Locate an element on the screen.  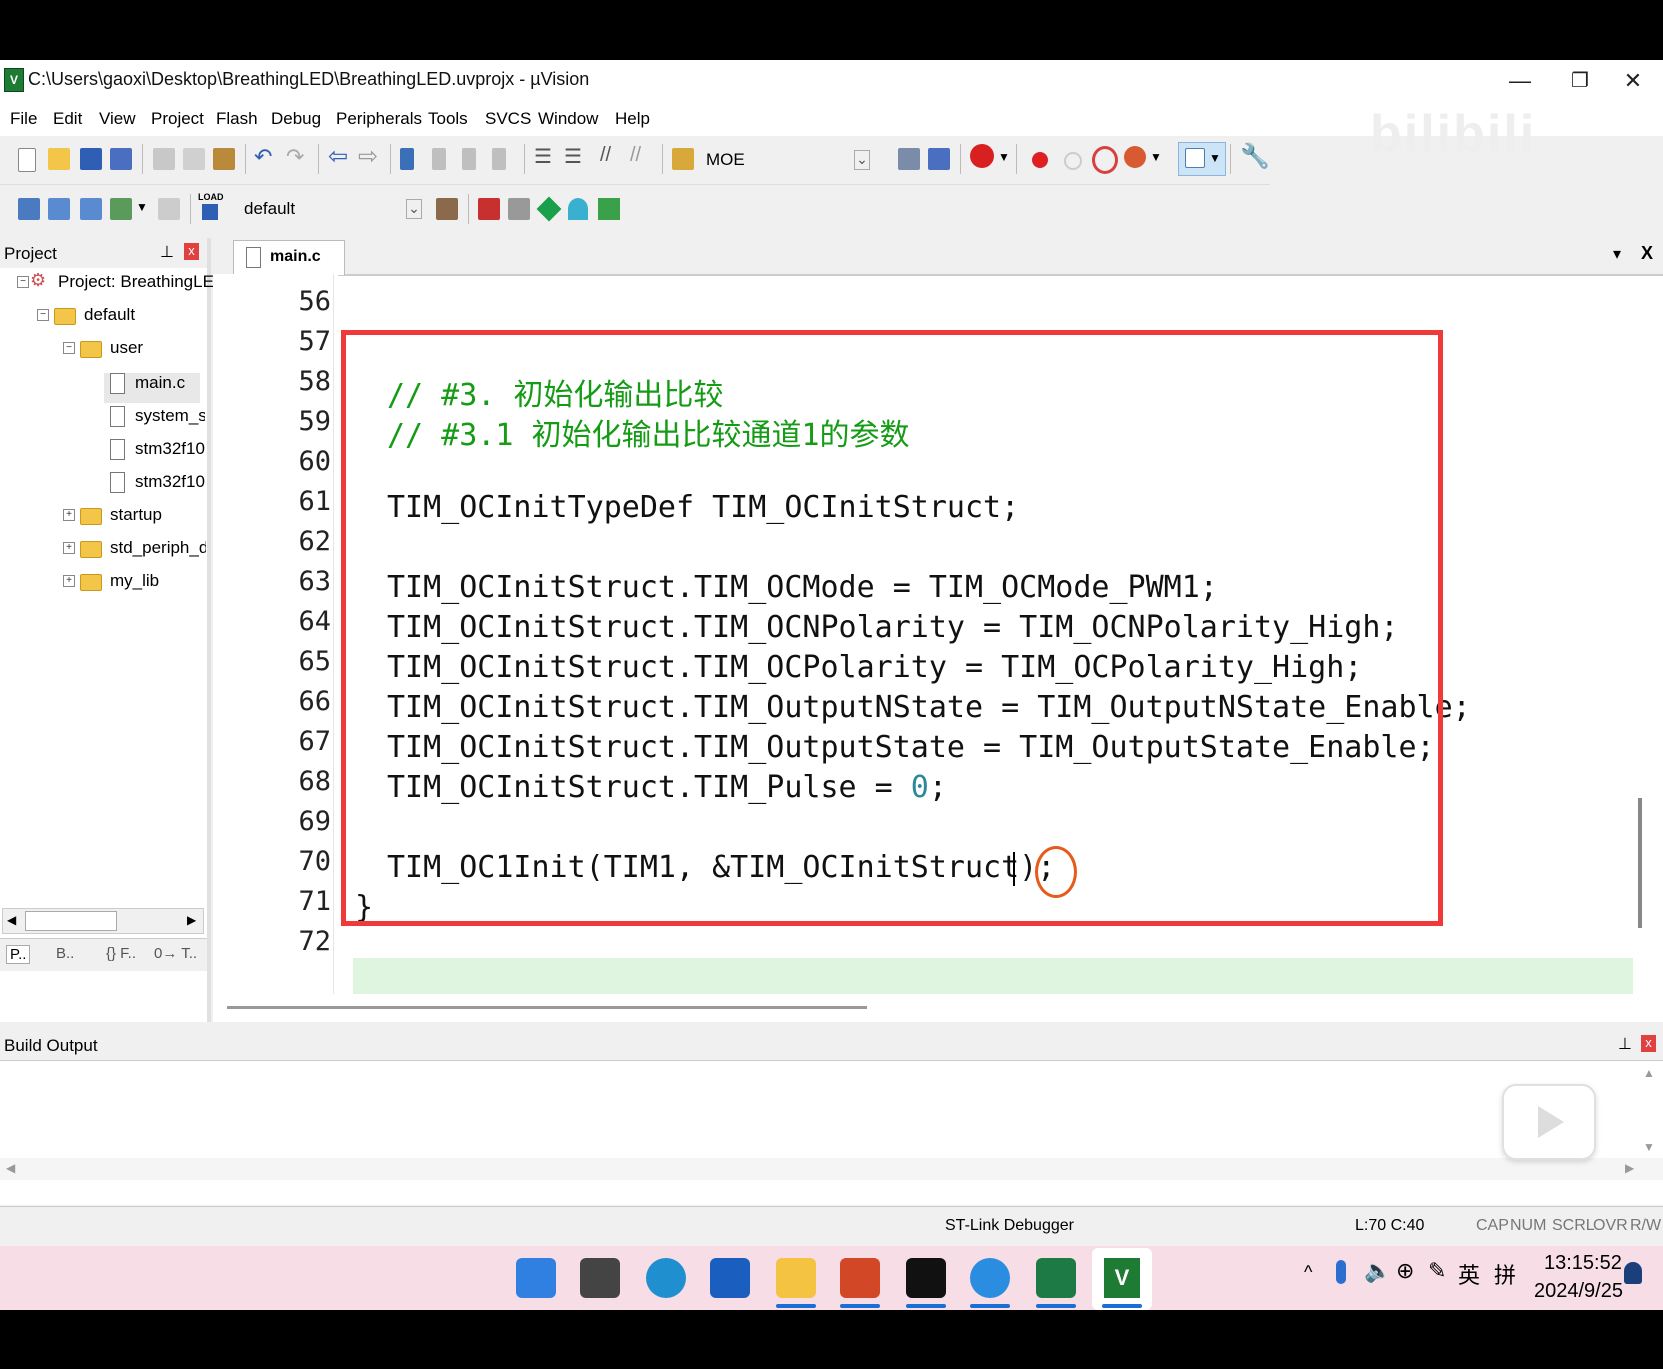
configure-wrench-icon: 🔧 is located at coordinates (1255, 156).